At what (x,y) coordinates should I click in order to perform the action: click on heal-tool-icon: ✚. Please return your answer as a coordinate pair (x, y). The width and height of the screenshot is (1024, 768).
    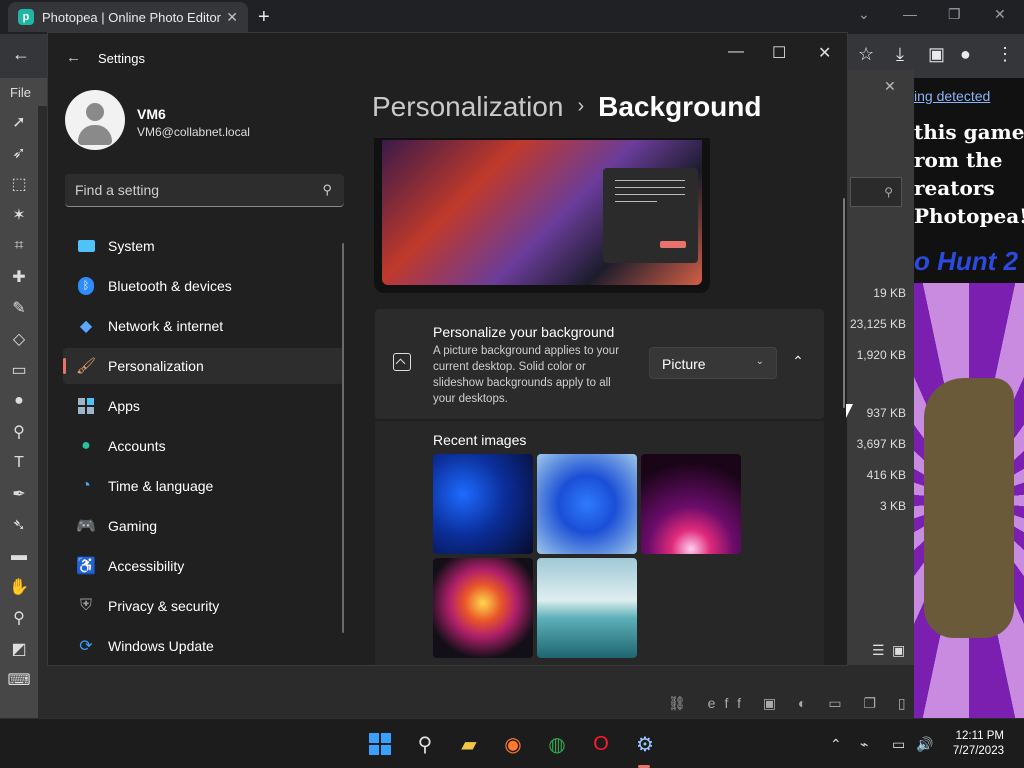
    Looking at the image, I should click on (19, 276).